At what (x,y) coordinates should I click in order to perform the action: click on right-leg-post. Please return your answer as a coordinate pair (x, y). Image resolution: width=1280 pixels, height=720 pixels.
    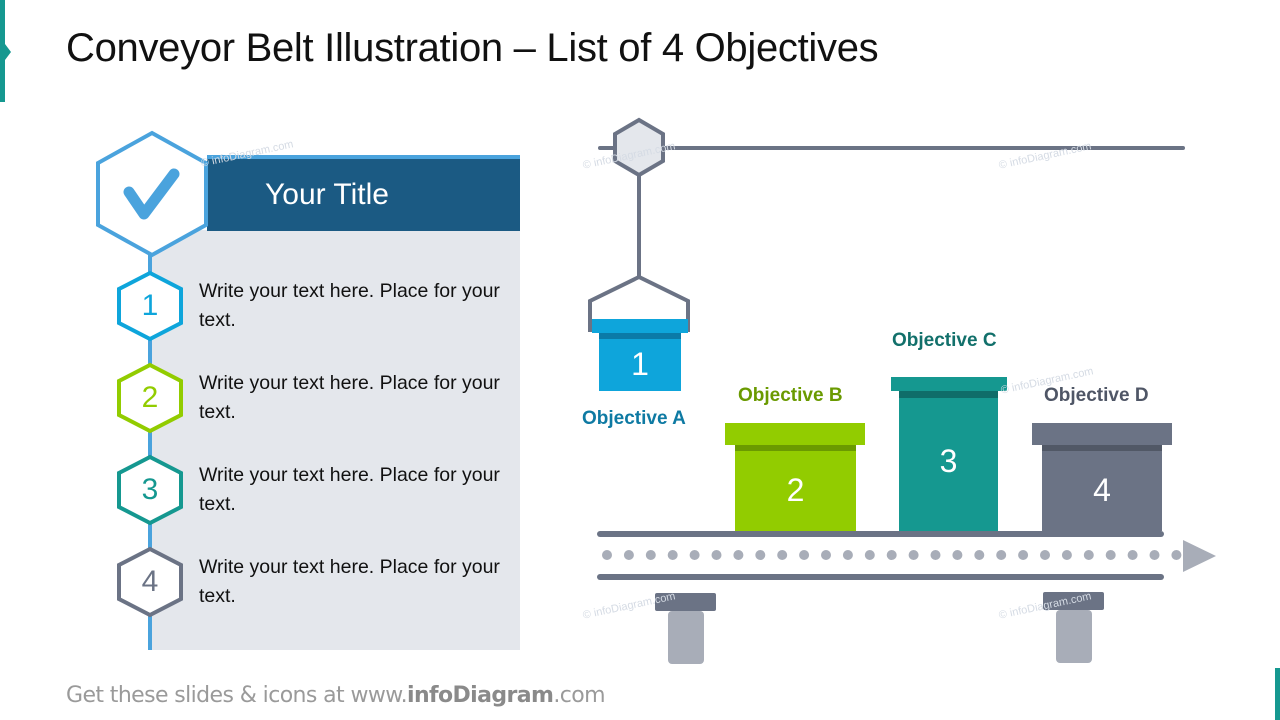
    Looking at the image, I should click on (1074, 636).